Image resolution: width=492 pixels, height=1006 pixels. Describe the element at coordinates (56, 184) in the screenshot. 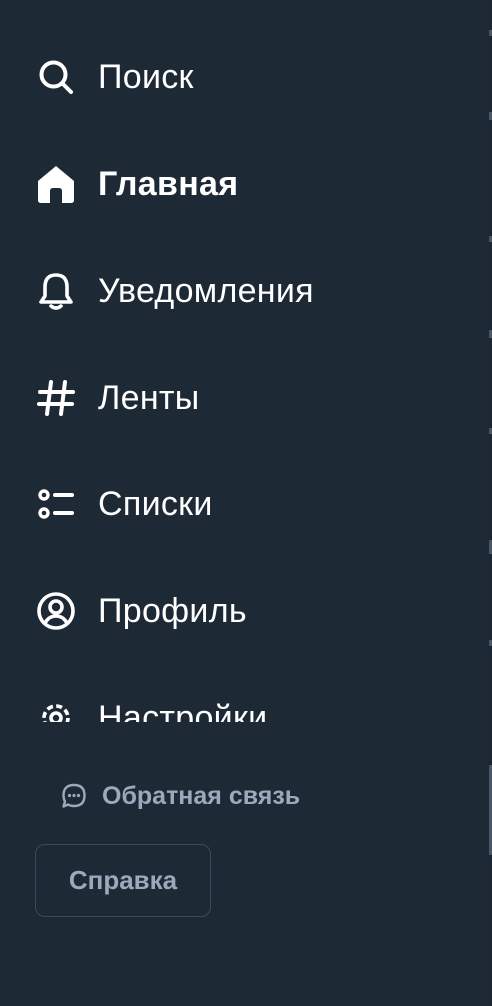

I see `home-icon` at that location.